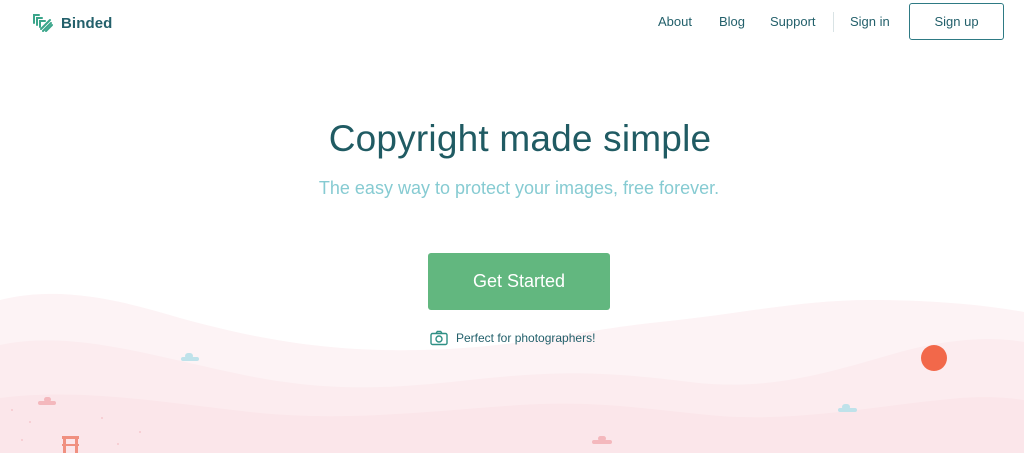  What do you see at coordinates (520, 138) in the screenshot?
I see `hero-title: Copyright made simple` at bounding box center [520, 138].